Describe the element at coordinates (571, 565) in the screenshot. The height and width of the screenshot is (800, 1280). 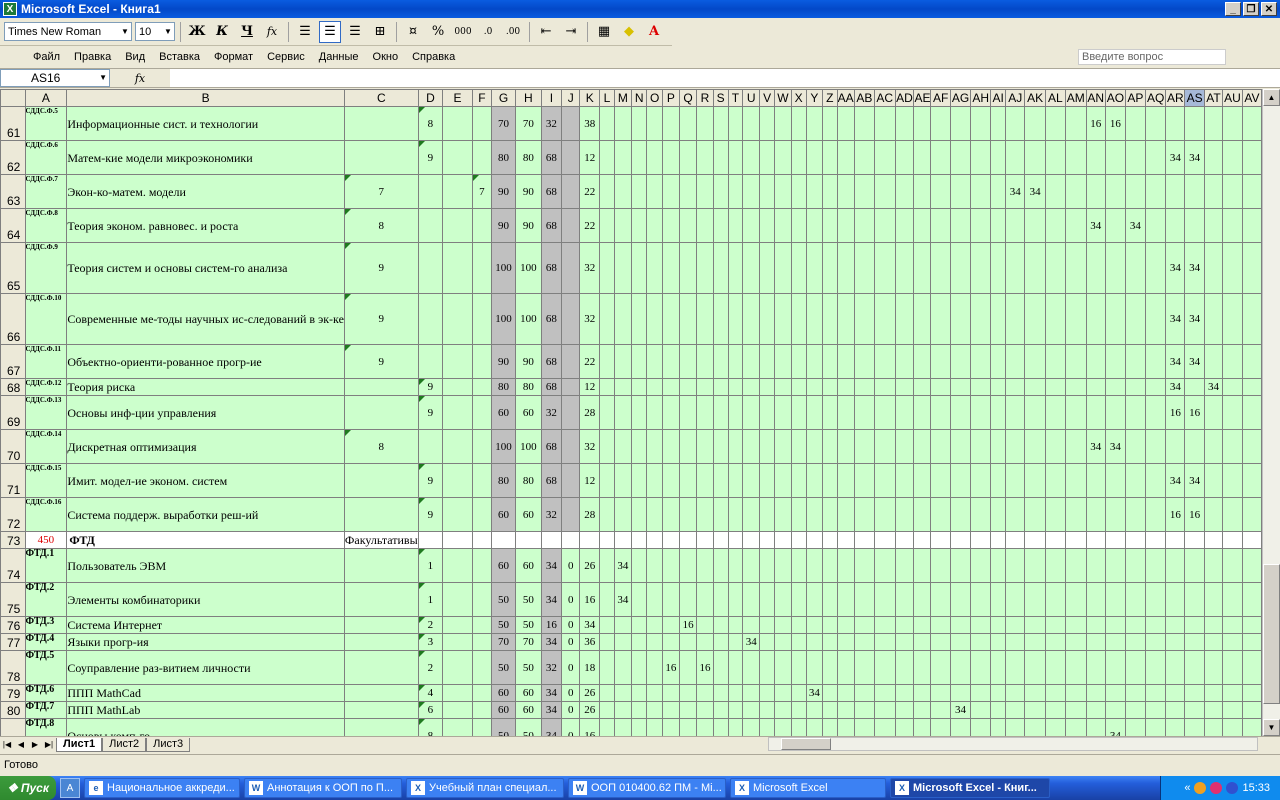
I see `cell-j: 0` at that location.